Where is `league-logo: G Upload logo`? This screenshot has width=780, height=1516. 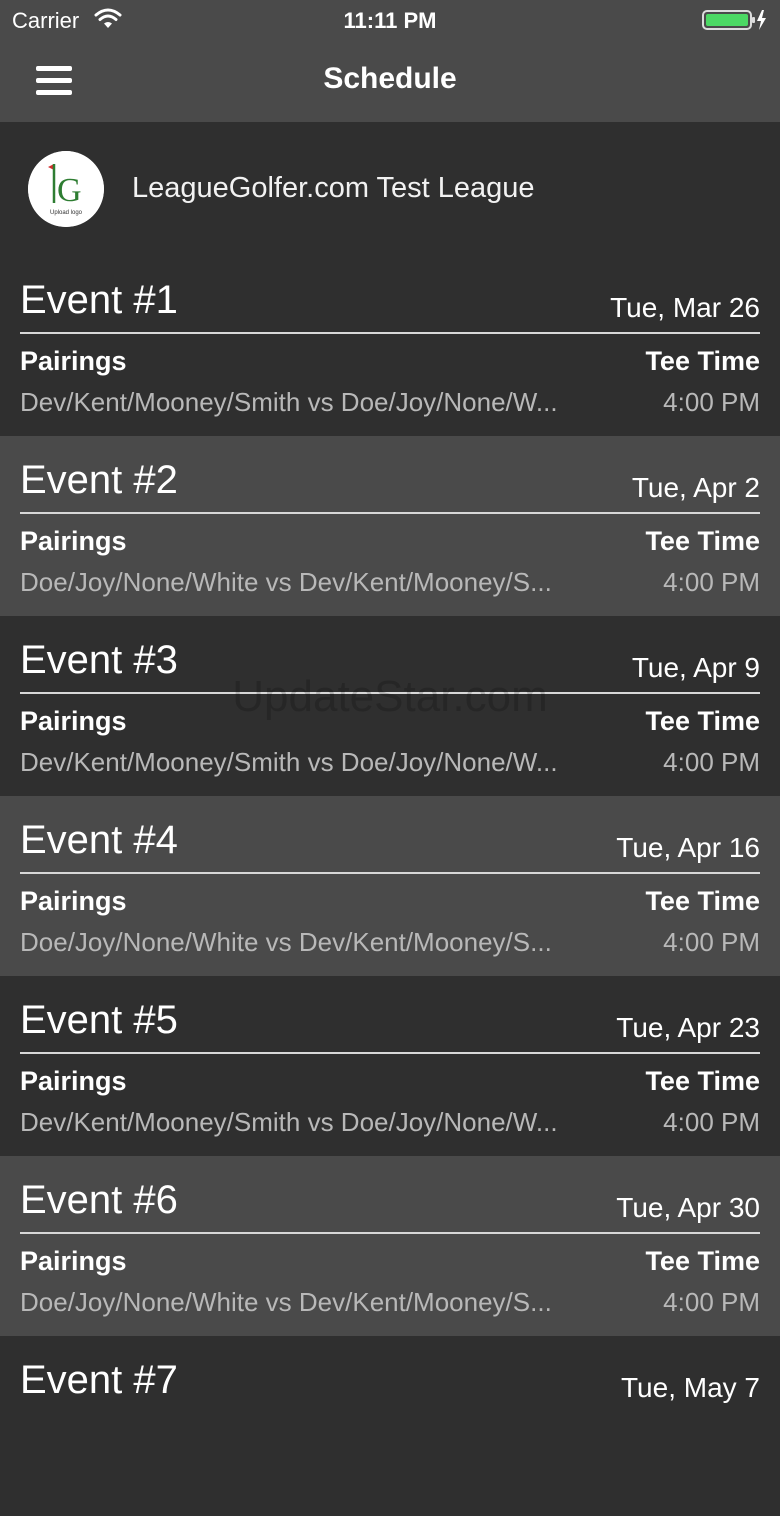 league-logo: G Upload logo is located at coordinates (66, 189).